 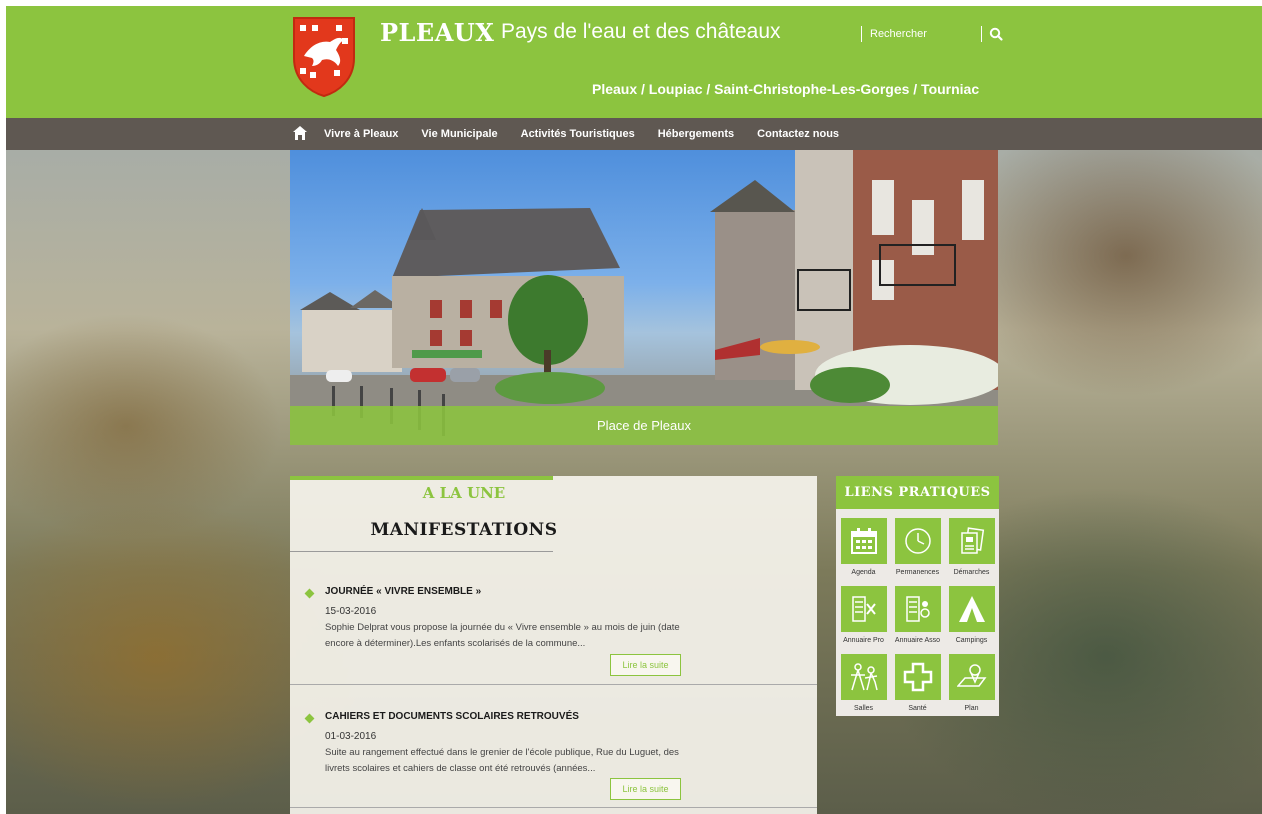 I want to click on business-directory-icon, so click(x=863, y=609).